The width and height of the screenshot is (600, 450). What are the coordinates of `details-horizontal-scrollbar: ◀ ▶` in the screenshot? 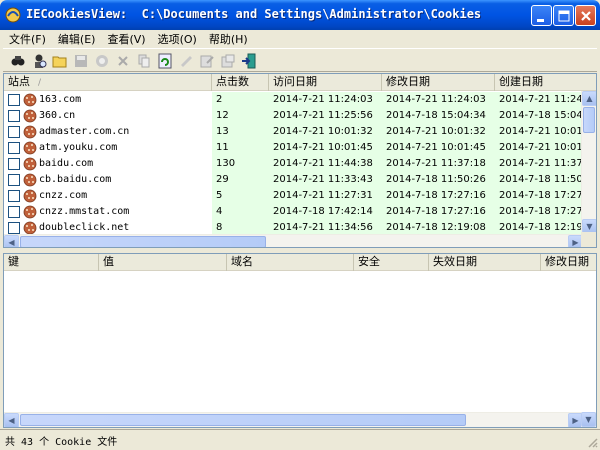 It's located at (293, 419).